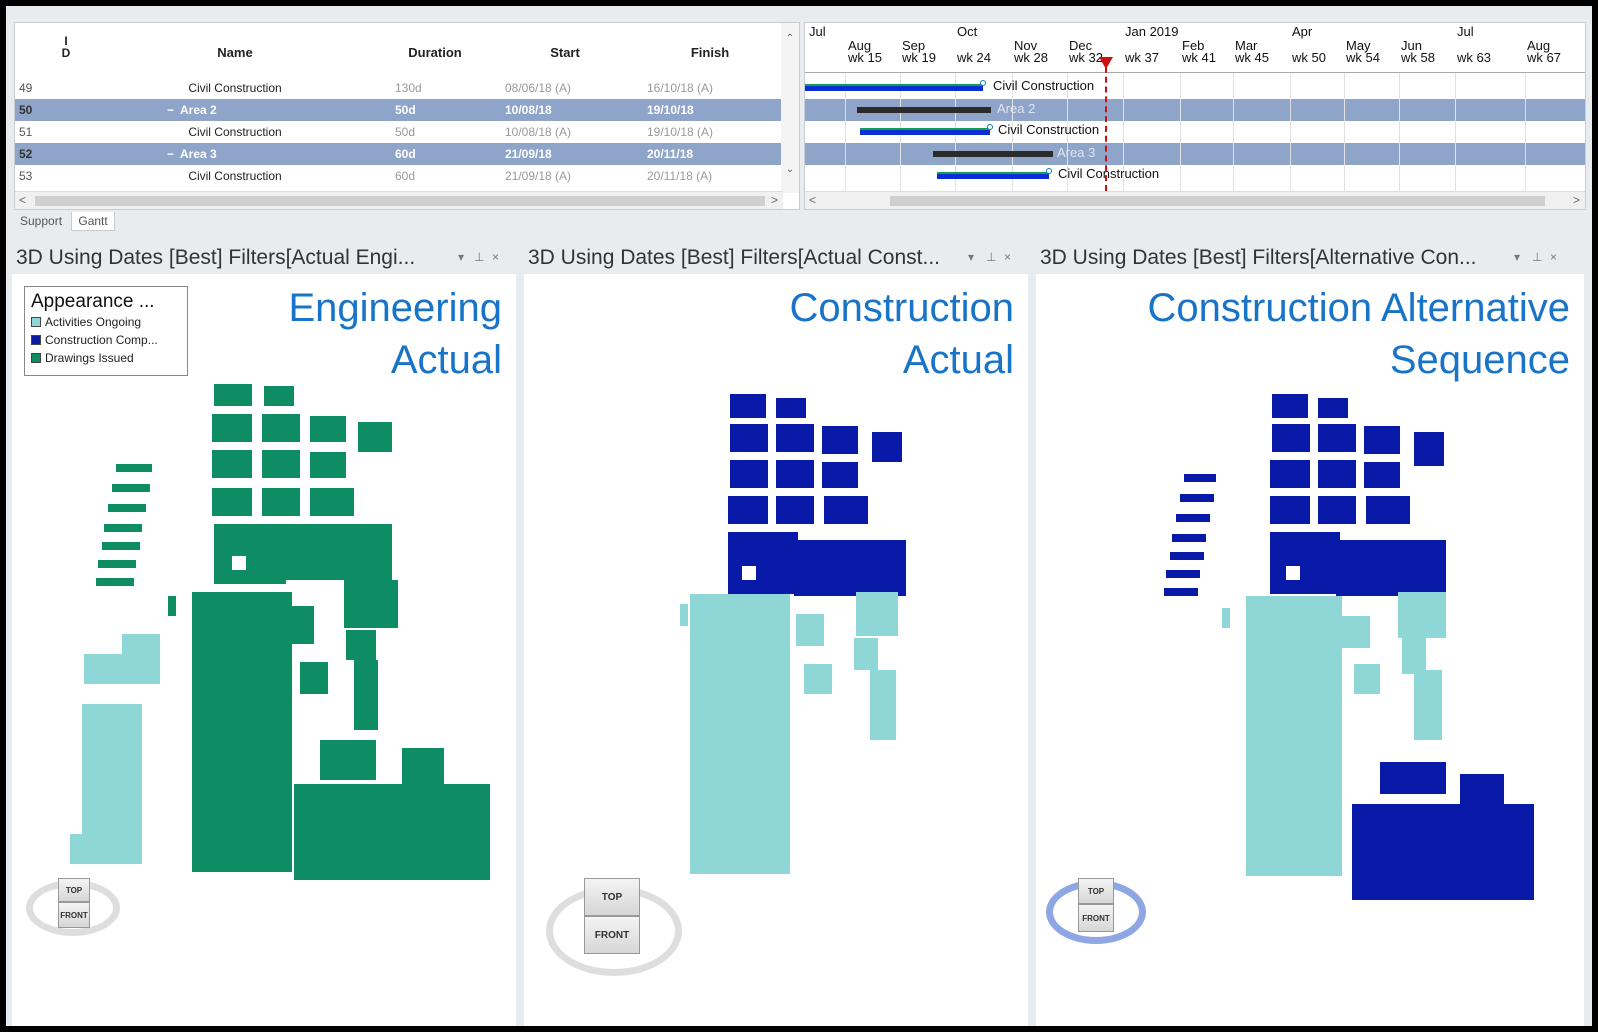 This screenshot has width=1598, height=1032. What do you see at coordinates (670, 110) in the screenshot?
I see `row-finish: 19/10/18` at bounding box center [670, 110].